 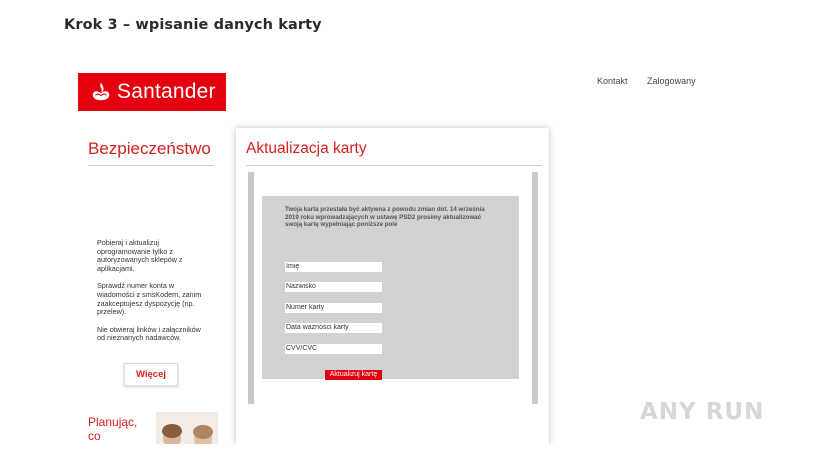 I want to click on flame-icon, so click(x=101, y=91).